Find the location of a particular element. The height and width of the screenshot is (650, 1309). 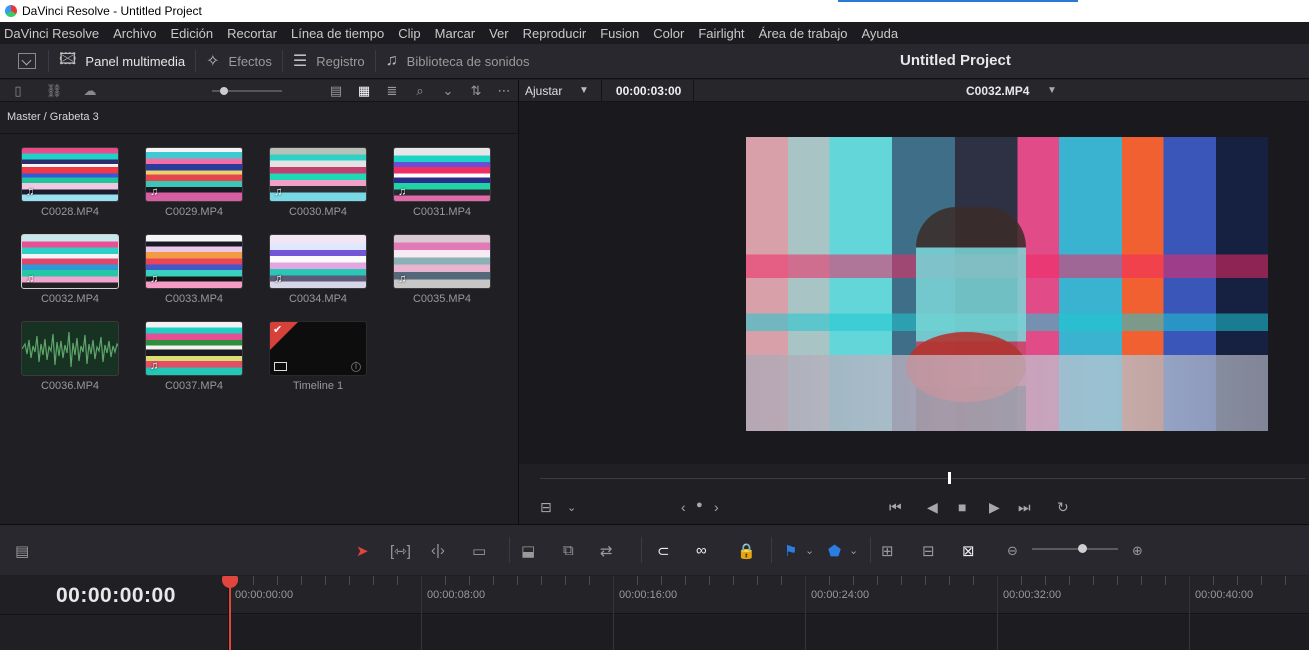

viewer-scrub-bar is located at coordinates (922, 478).